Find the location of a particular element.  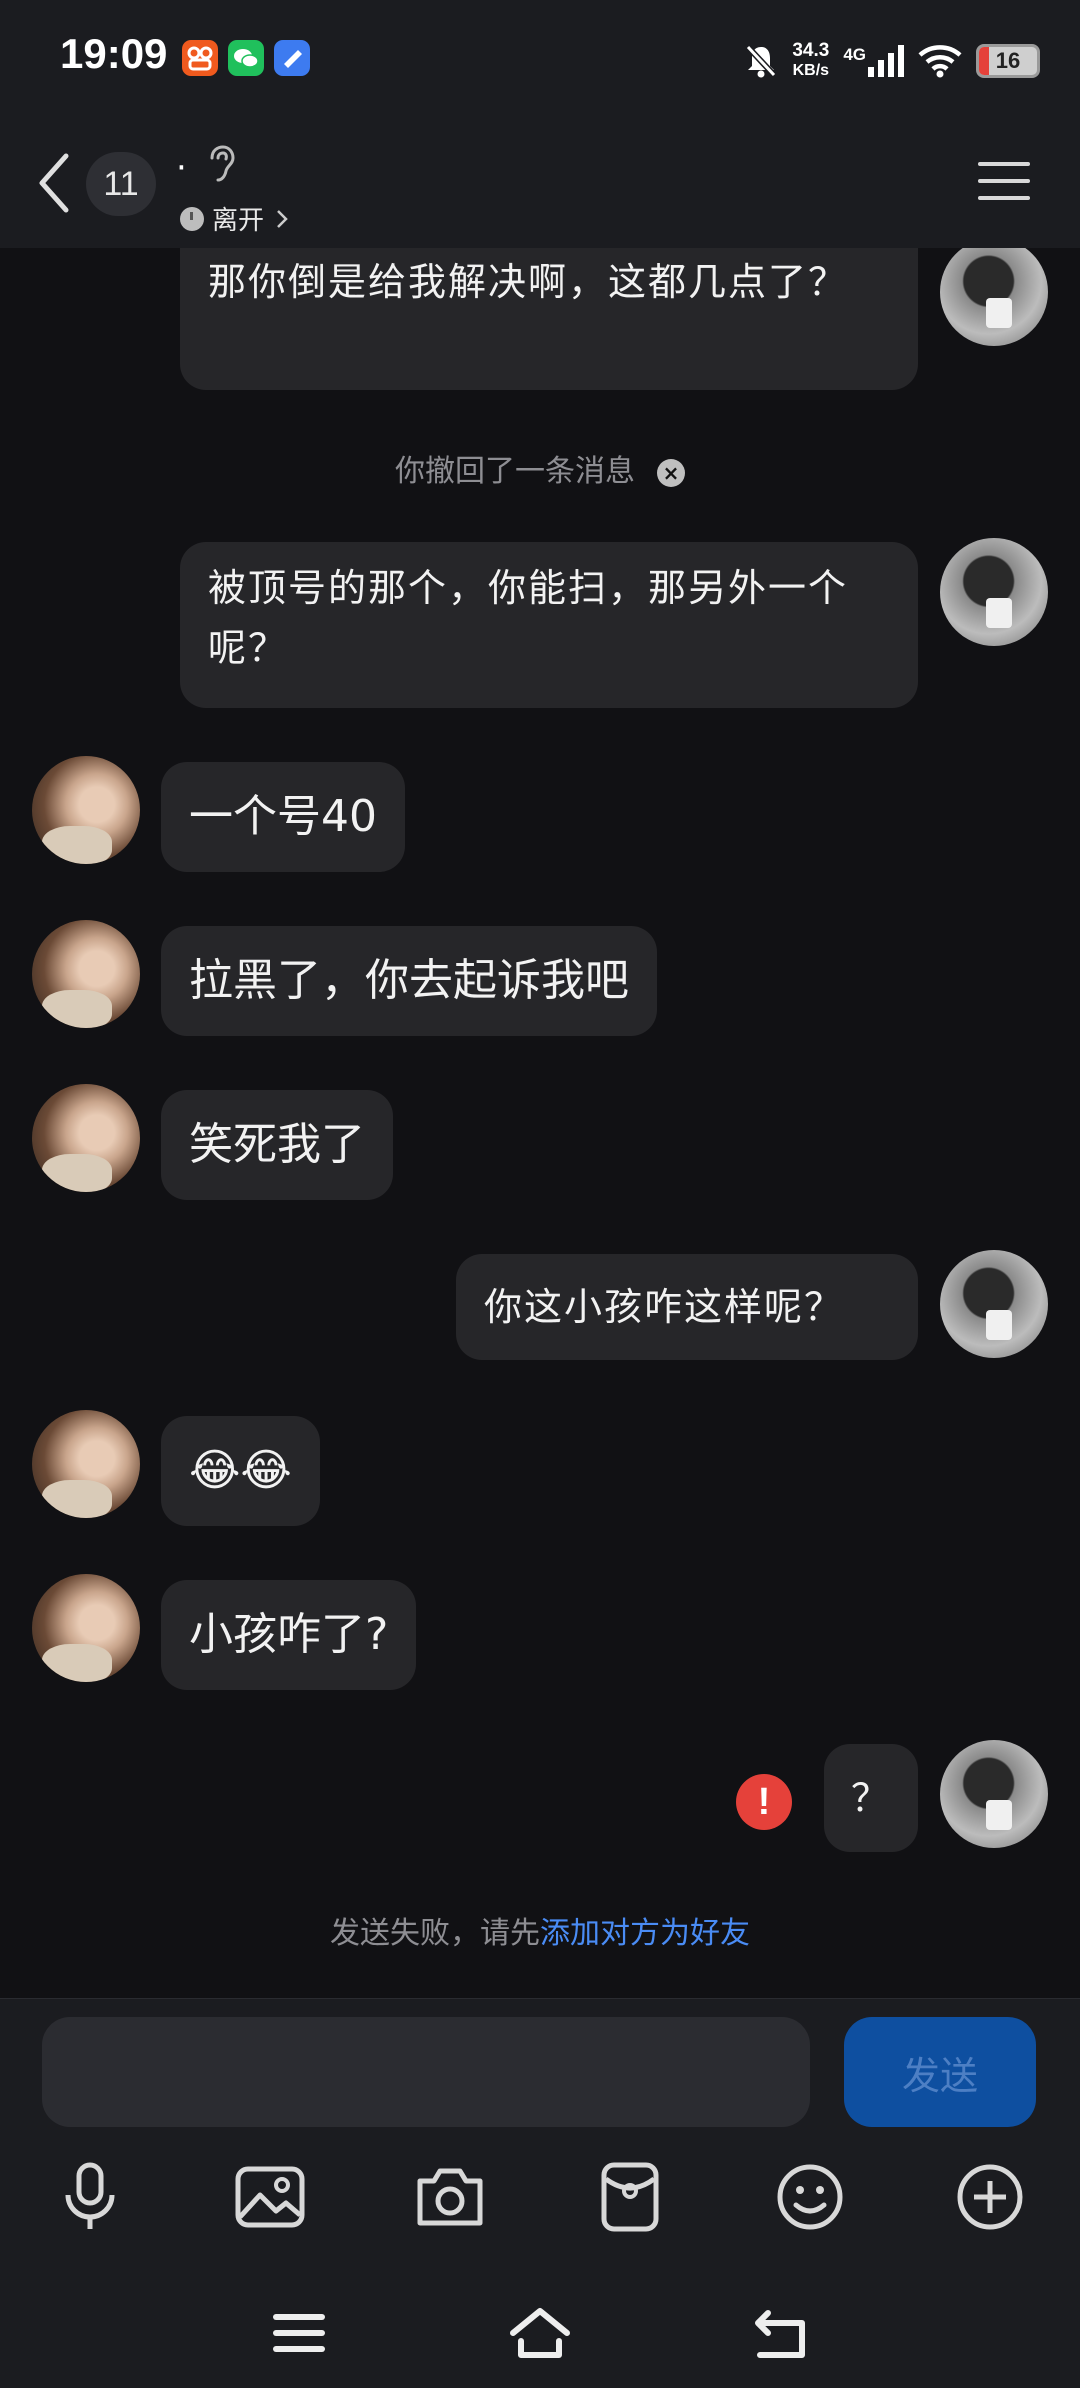

wechat-icon is located at coordinates (246, 58).